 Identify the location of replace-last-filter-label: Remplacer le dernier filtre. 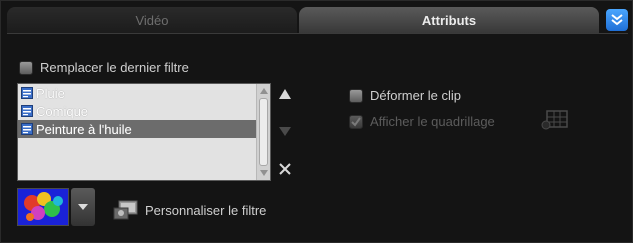
(114, 67).